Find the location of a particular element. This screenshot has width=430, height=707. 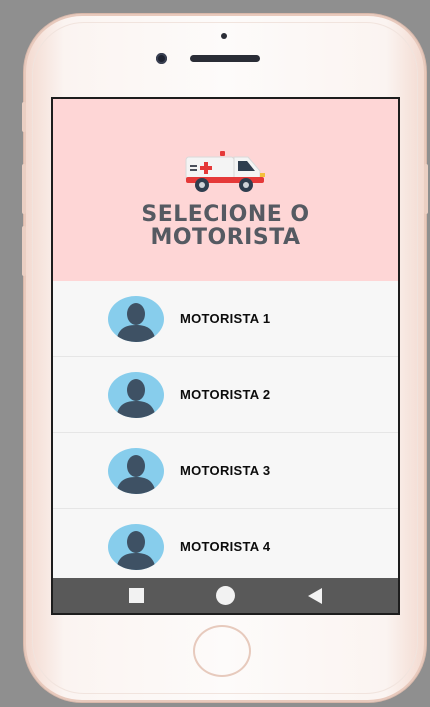

driver-label: MOTORISTA 1 is located at coordinates (225, 318).